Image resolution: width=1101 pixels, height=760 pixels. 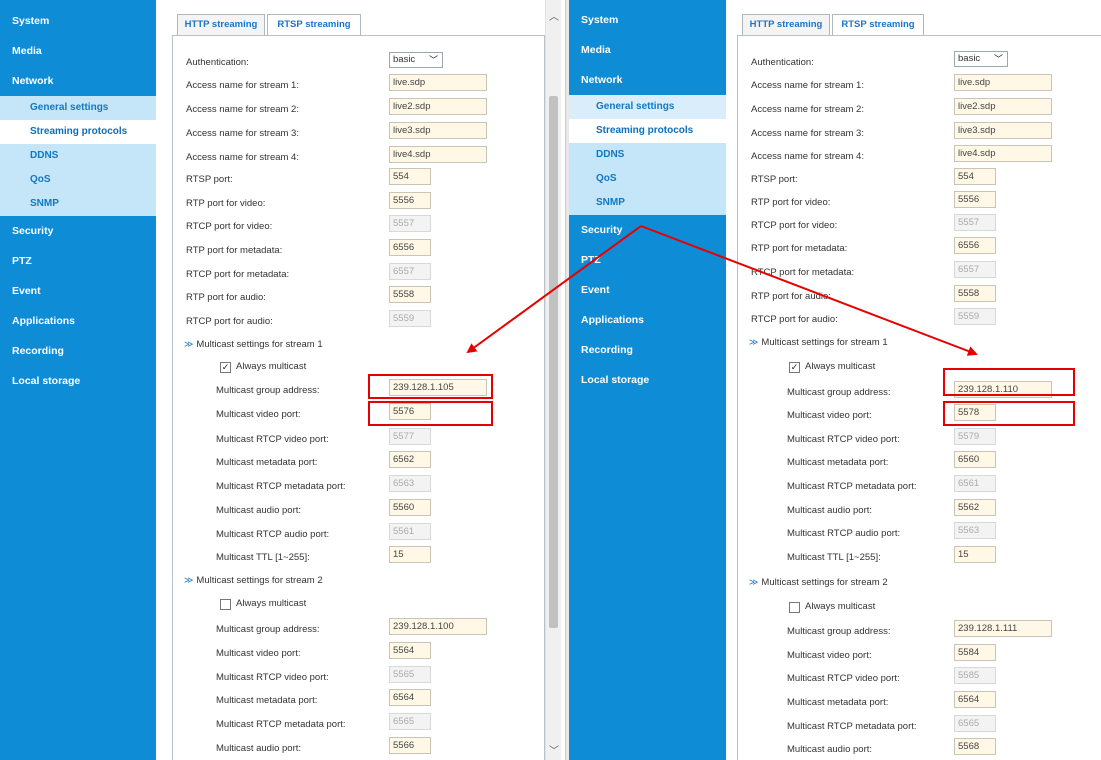 I want to click on rtcp-audio-input: 5559, so click(x=410, y=318).